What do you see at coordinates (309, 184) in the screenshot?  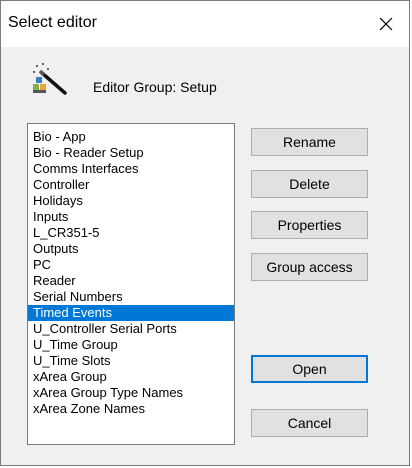 I see `delete-button: Delete` at bounding box center [309, 184].